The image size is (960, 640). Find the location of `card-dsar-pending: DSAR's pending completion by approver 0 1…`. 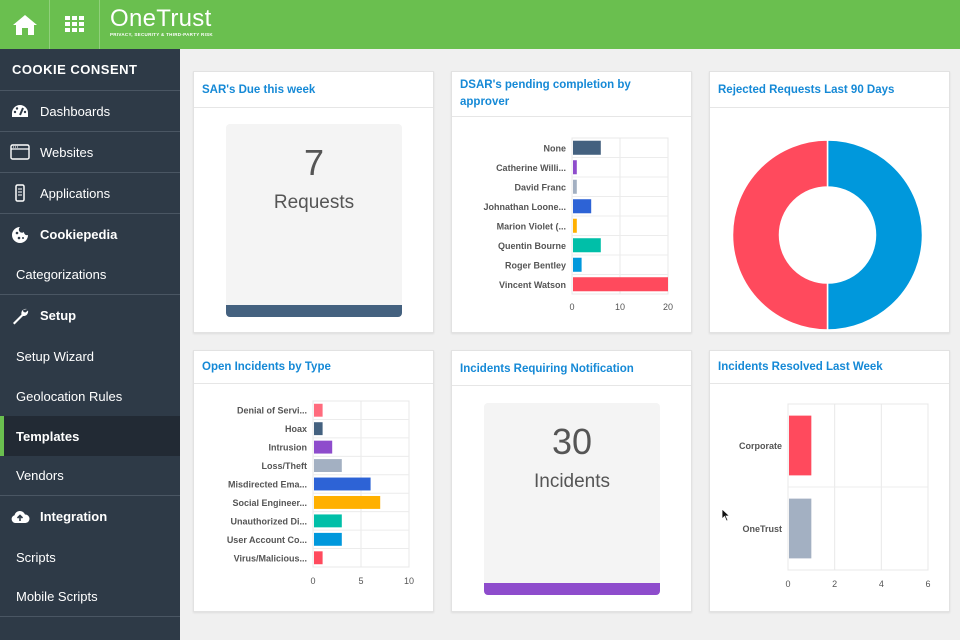

card-dsar-pending: DSAR's pending completion by approver 0 1… is located at coordinates (571, 202).